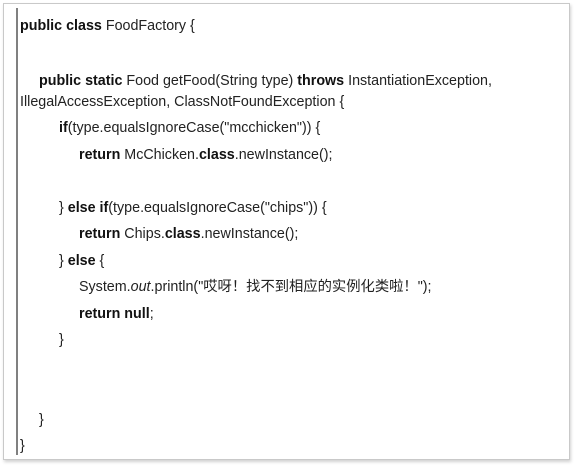  What do you see at coordinates (321, 81) in the screenshot?
I see `keyword: throws` at bounding box center [321, 81].